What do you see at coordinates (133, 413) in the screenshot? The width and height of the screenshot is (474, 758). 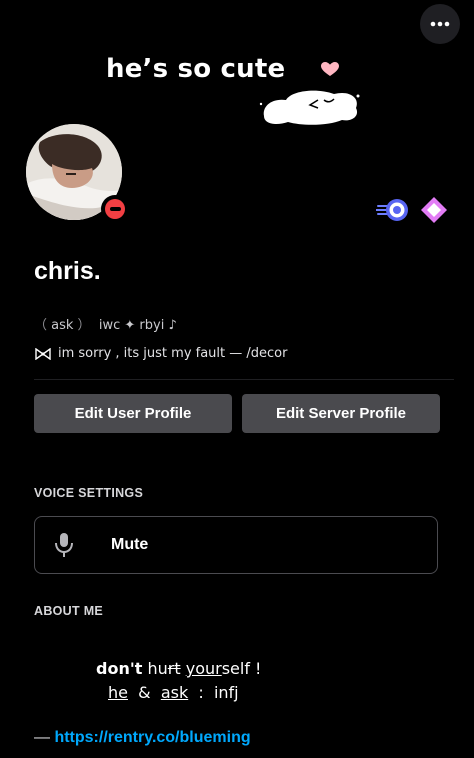 I see `edit-user-profile-button: Edit User Profile` at bounding box center [133, 413].